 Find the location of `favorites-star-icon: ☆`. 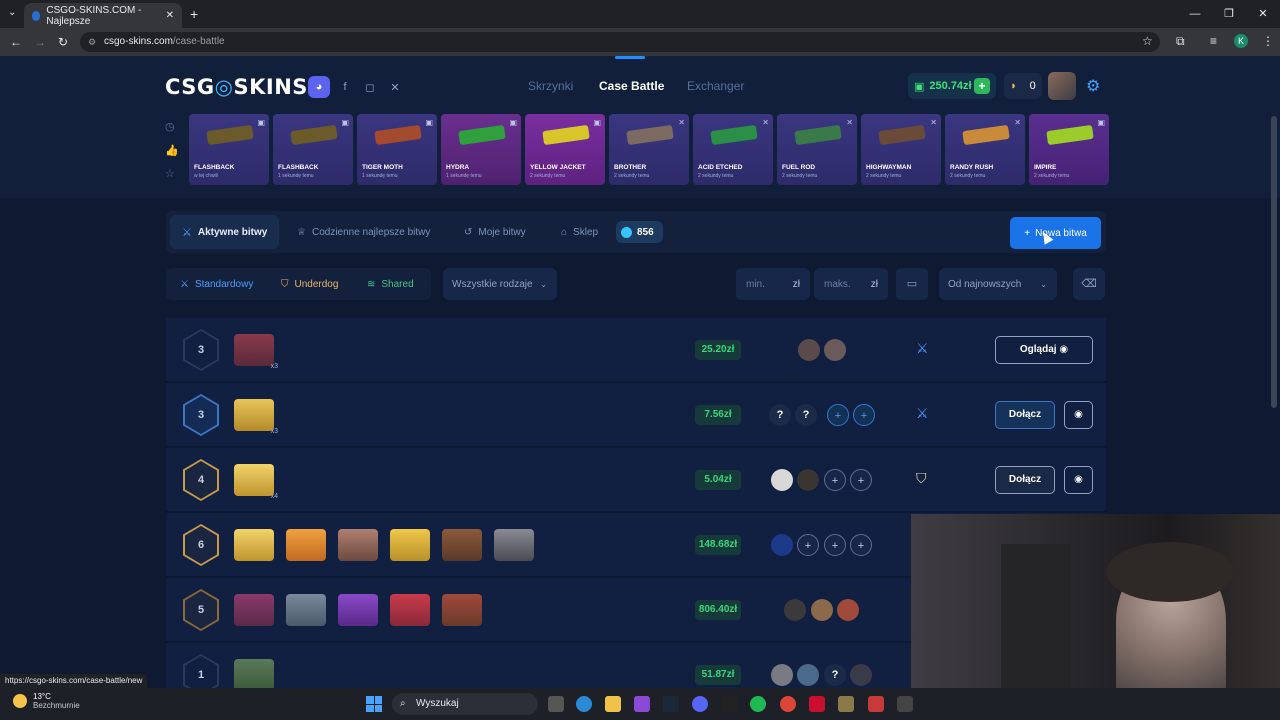

favorites-star-icon: ☆ is located at coordinates (170, 173).